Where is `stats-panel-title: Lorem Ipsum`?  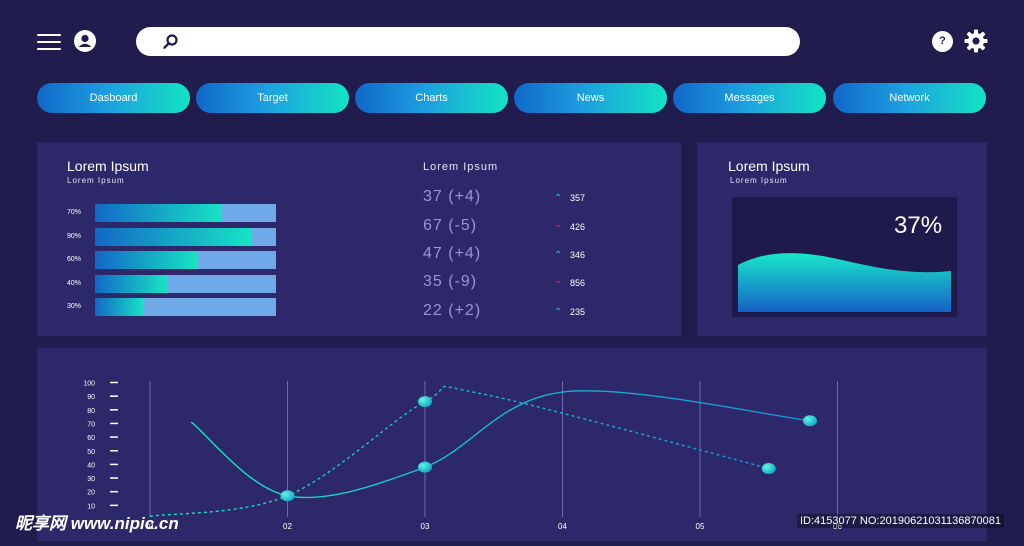 stats-panel-title: Lorem Ipsum is located at coordinates (461, 167).